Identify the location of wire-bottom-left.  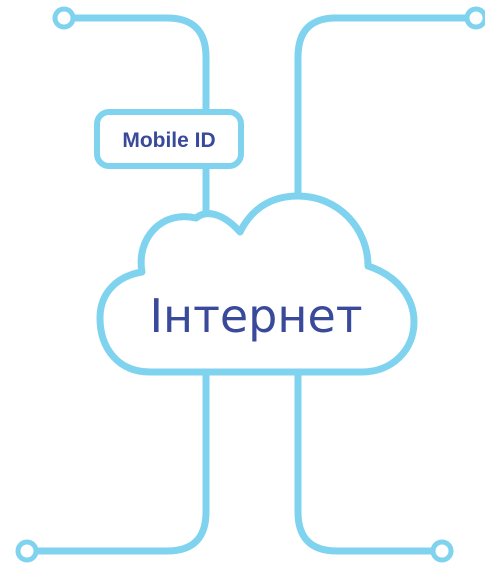
(119, 463).